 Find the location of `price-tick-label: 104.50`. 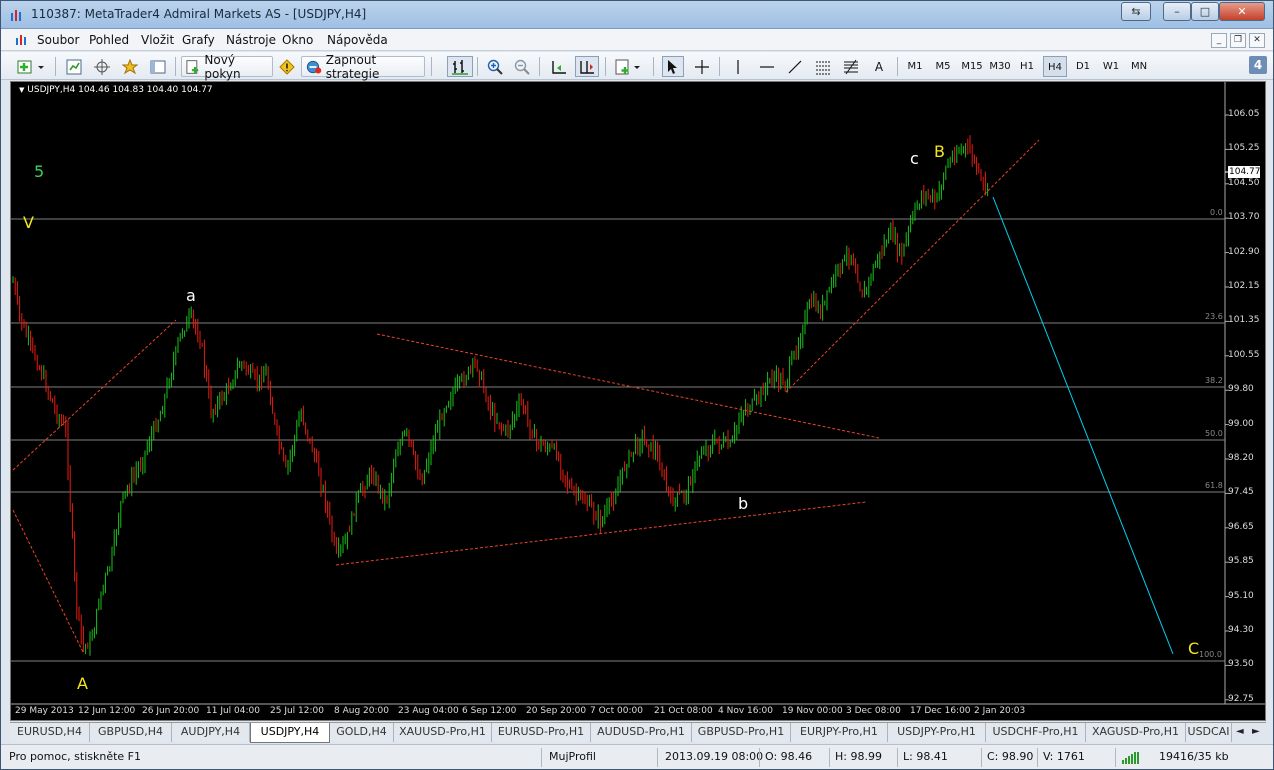

price-tick-label: 104.50 is located at coordinates (1244, 182).